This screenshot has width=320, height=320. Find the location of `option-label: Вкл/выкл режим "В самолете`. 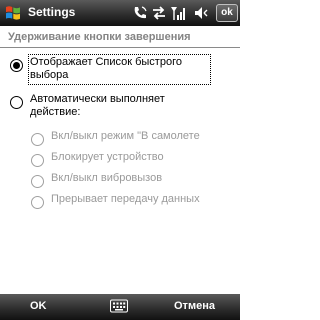

option-label: Вкл/выкл режим "В самолете is located at coordinates (125, 136).